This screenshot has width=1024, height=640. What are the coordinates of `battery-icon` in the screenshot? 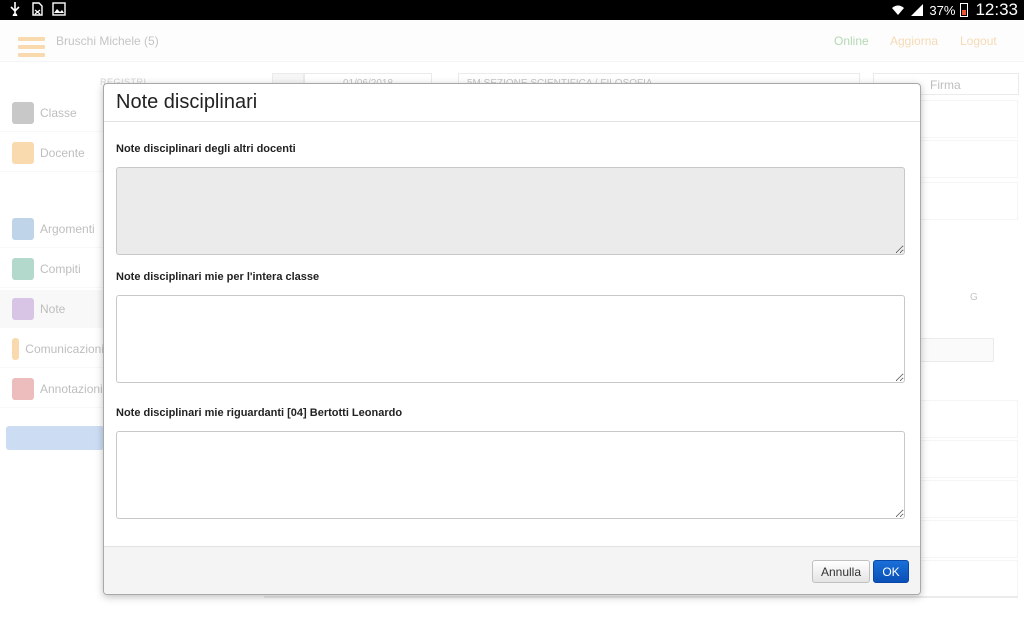 It's located at (964, 10).